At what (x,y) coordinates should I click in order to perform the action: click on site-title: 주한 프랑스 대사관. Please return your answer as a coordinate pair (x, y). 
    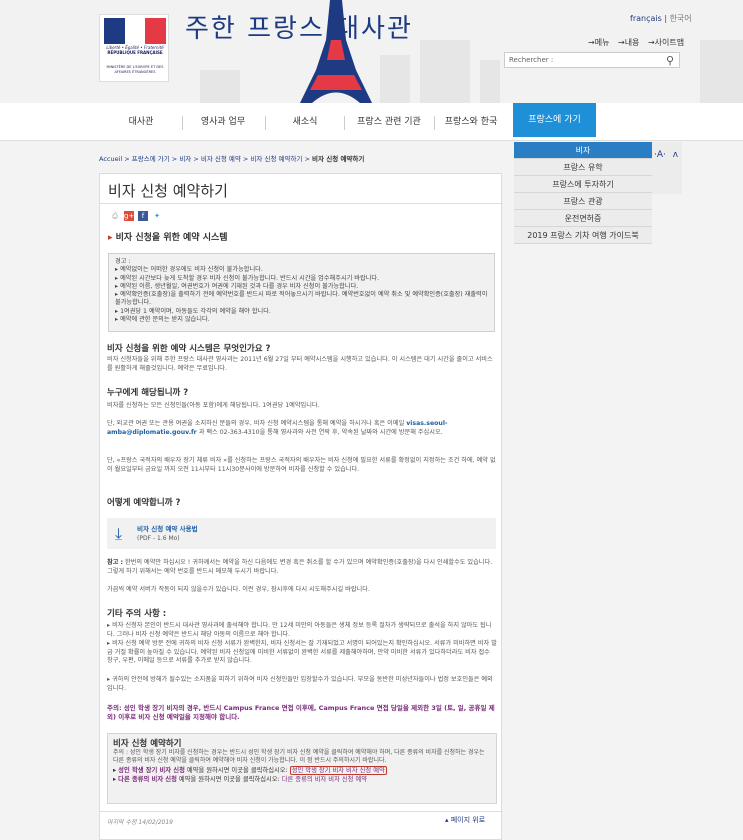
    Looking at the image, I should click on (299, 26).